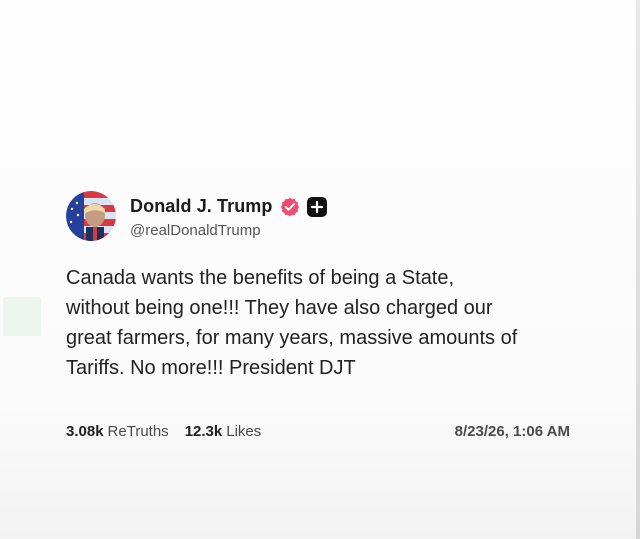 Image resolution: width=640 pixels, height=539 pixels. Describe the element at coordinates (138, 431) in the screenshot. I see `retruths-label: ReTruths` at that location.